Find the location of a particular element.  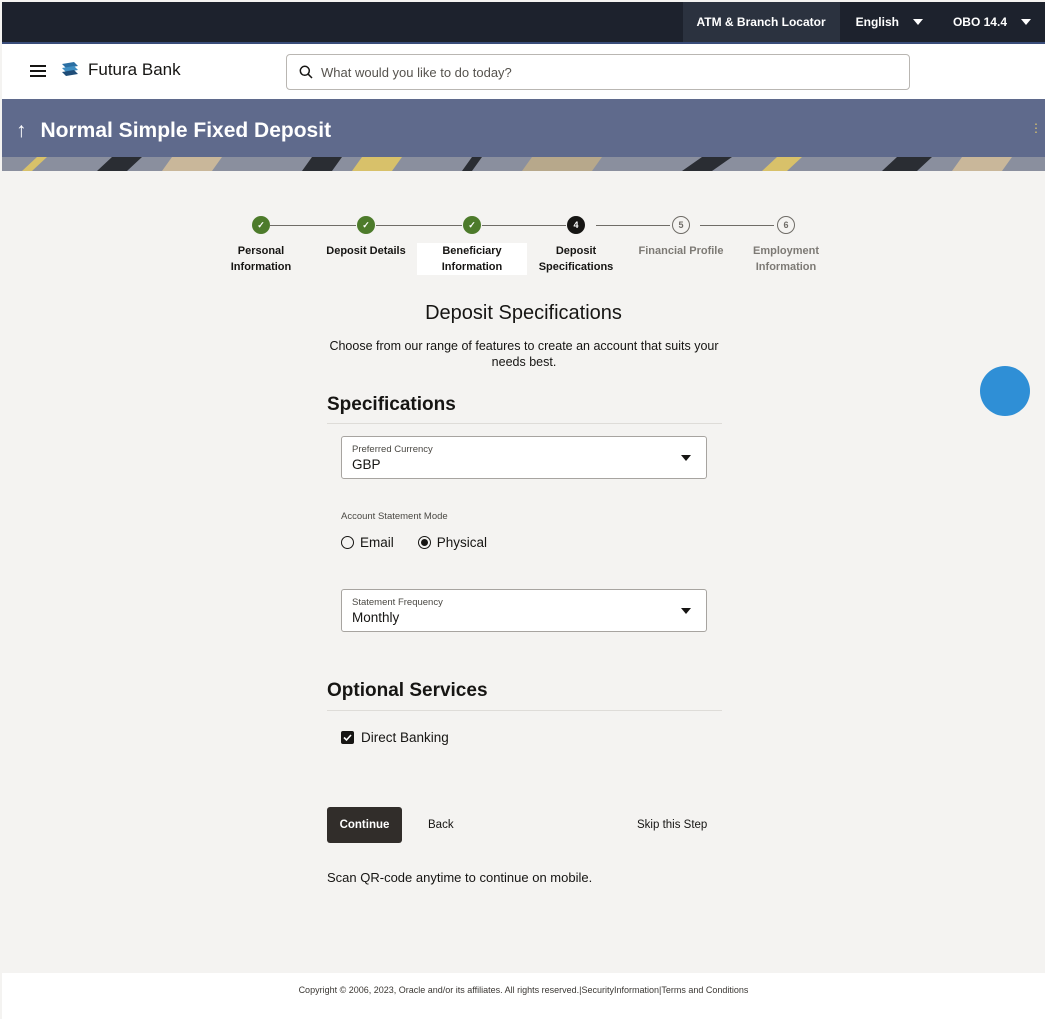

step-label: Employment Information is located at coordinates (785, 259).